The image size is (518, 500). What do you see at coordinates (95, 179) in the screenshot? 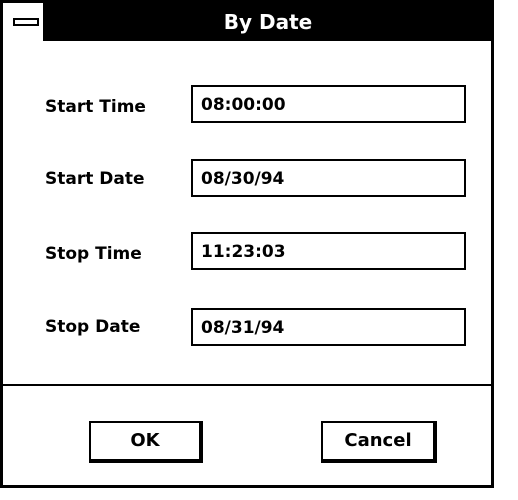
I see `start-date-label: Start Date` at bounding box center [95, 179].